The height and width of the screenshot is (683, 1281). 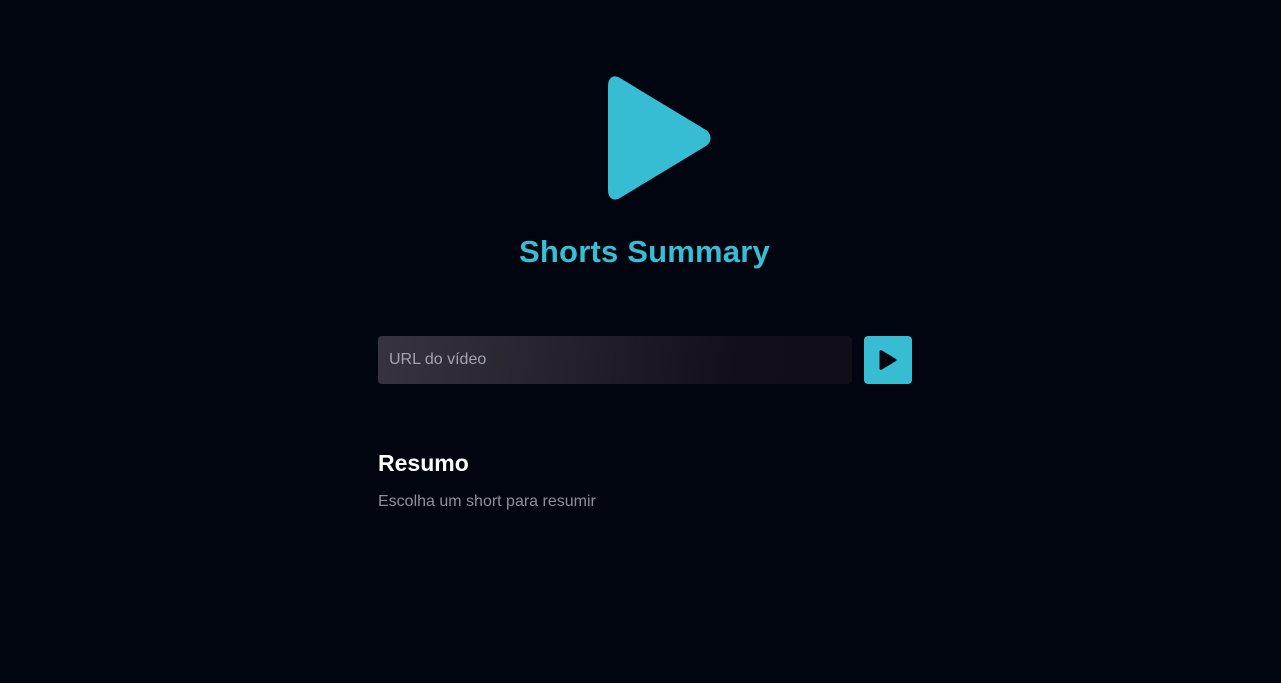 I want to click on url-form, so click(x=645, y=360).